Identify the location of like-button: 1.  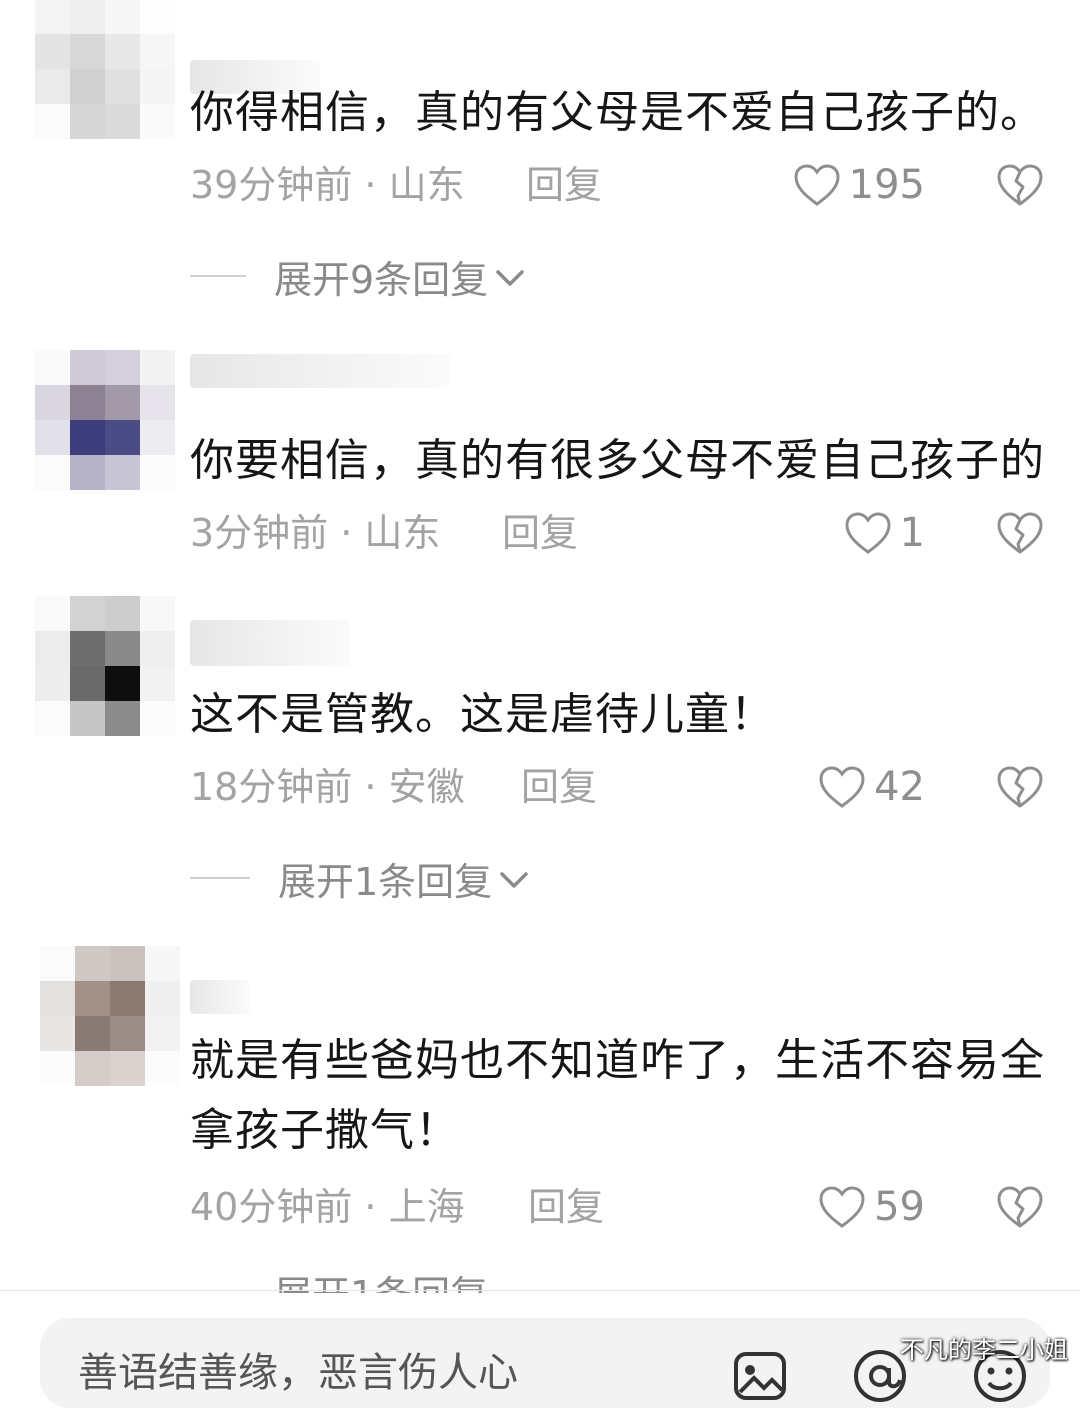
(884, 533).